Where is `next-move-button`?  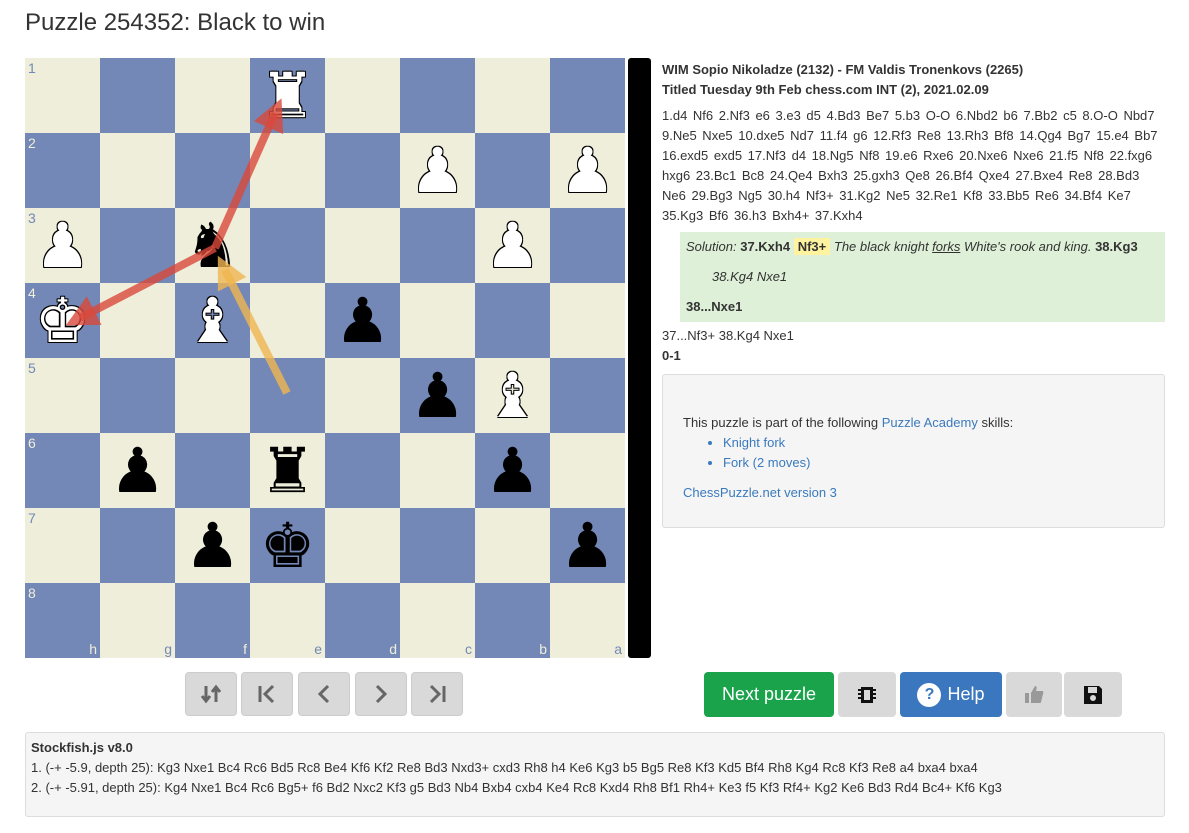
next-move-button is located at coordinates (381, 694).